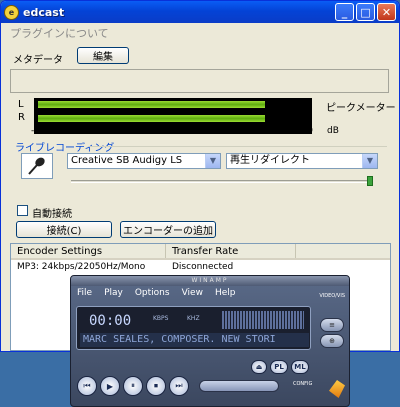 The image size is (400, 407). I want to click on stop-icon: ⏹, so click(156, 386).